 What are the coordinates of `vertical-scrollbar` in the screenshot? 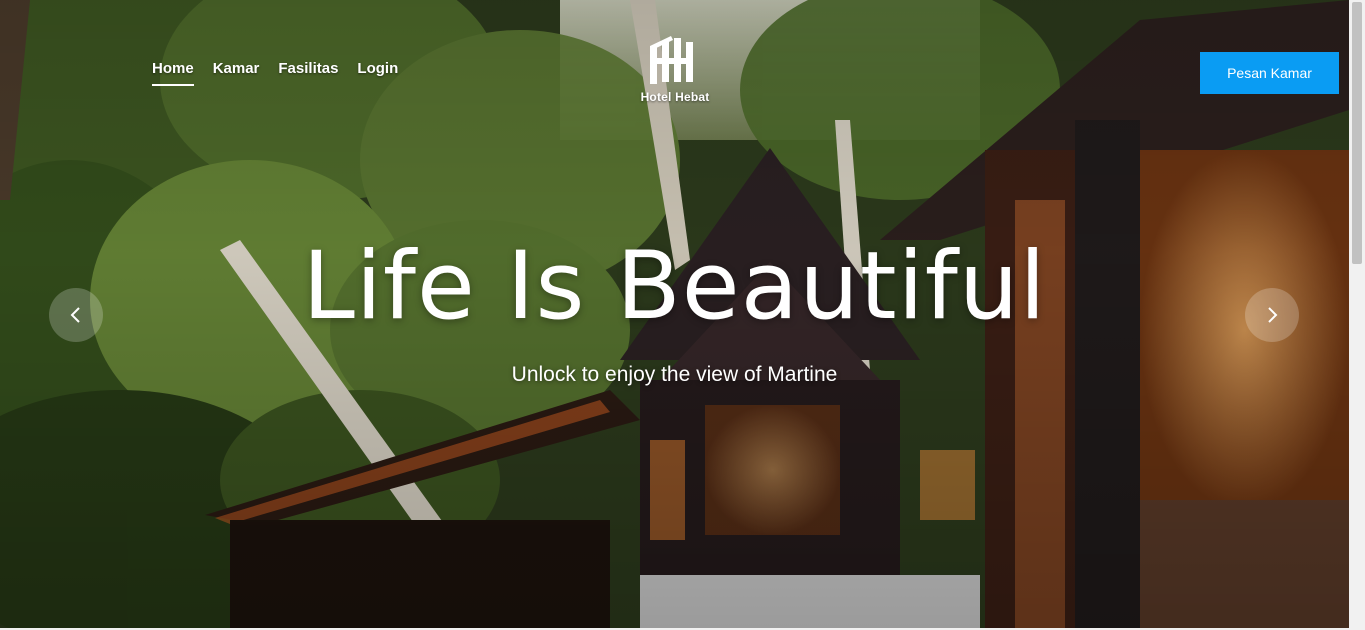 It's located at (1357, 315).